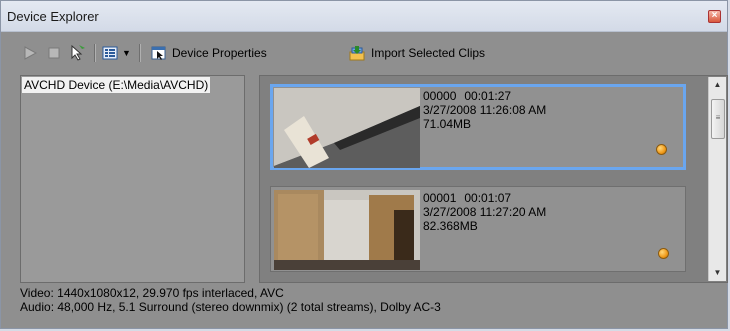 This screenshot has width=730, height=331. I want to click on clip-size: 82.368MB, so click(450, 226).